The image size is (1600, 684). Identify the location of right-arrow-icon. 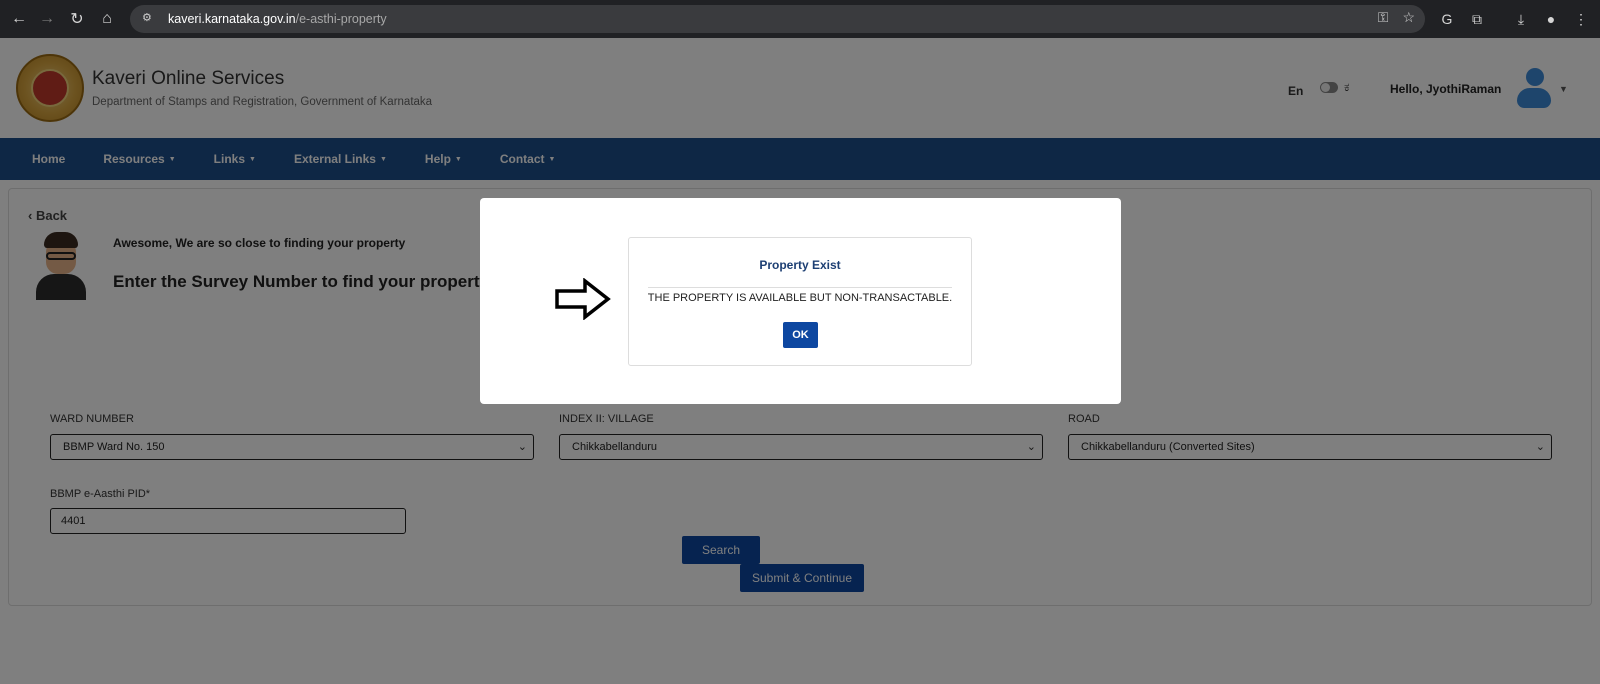
(583, 299).